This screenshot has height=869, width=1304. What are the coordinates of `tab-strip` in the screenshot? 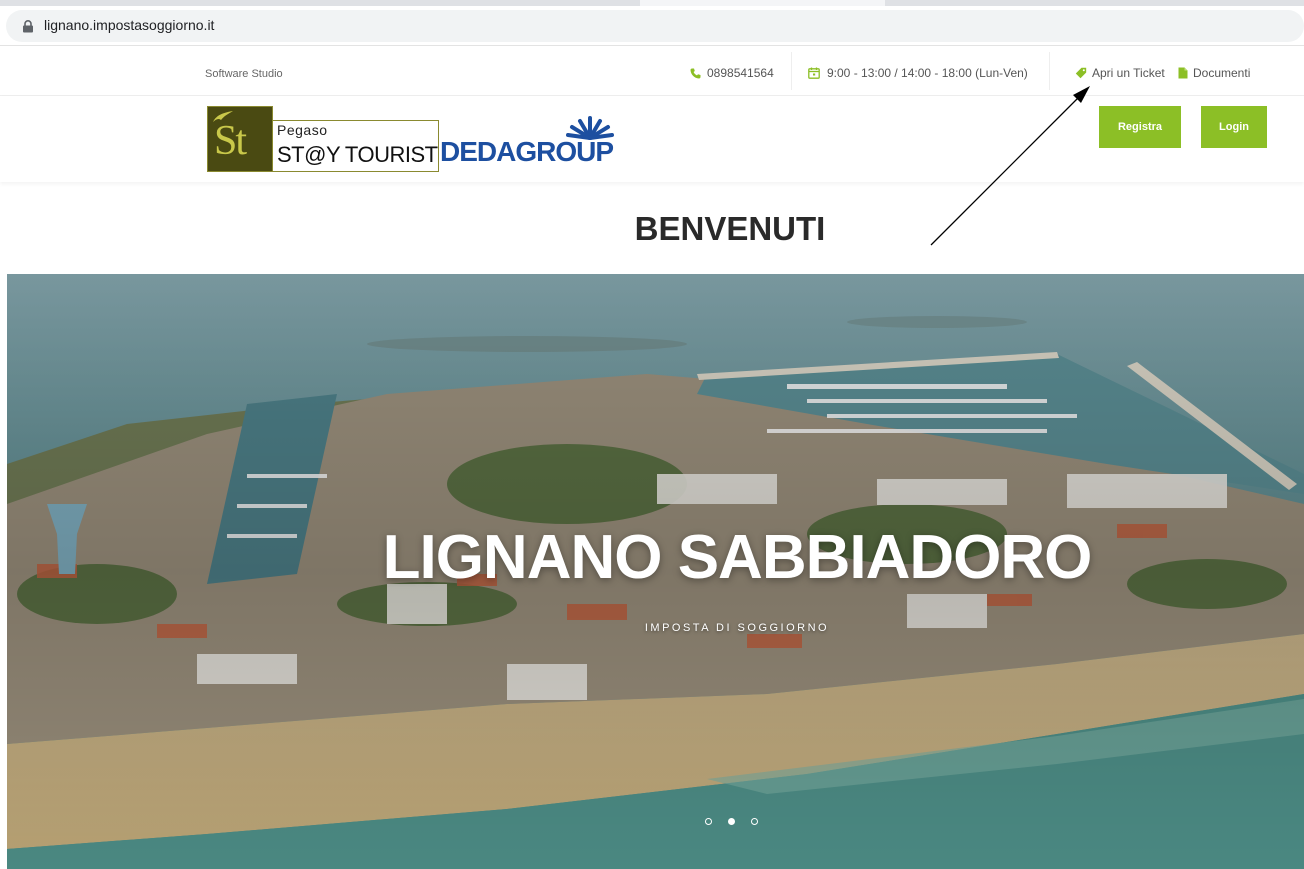 It's located at (652, 3).